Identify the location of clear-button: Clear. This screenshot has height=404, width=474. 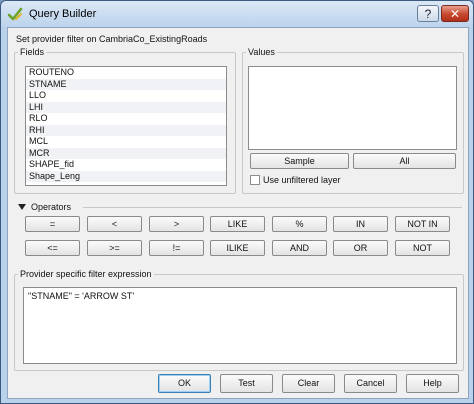
(308, 383).